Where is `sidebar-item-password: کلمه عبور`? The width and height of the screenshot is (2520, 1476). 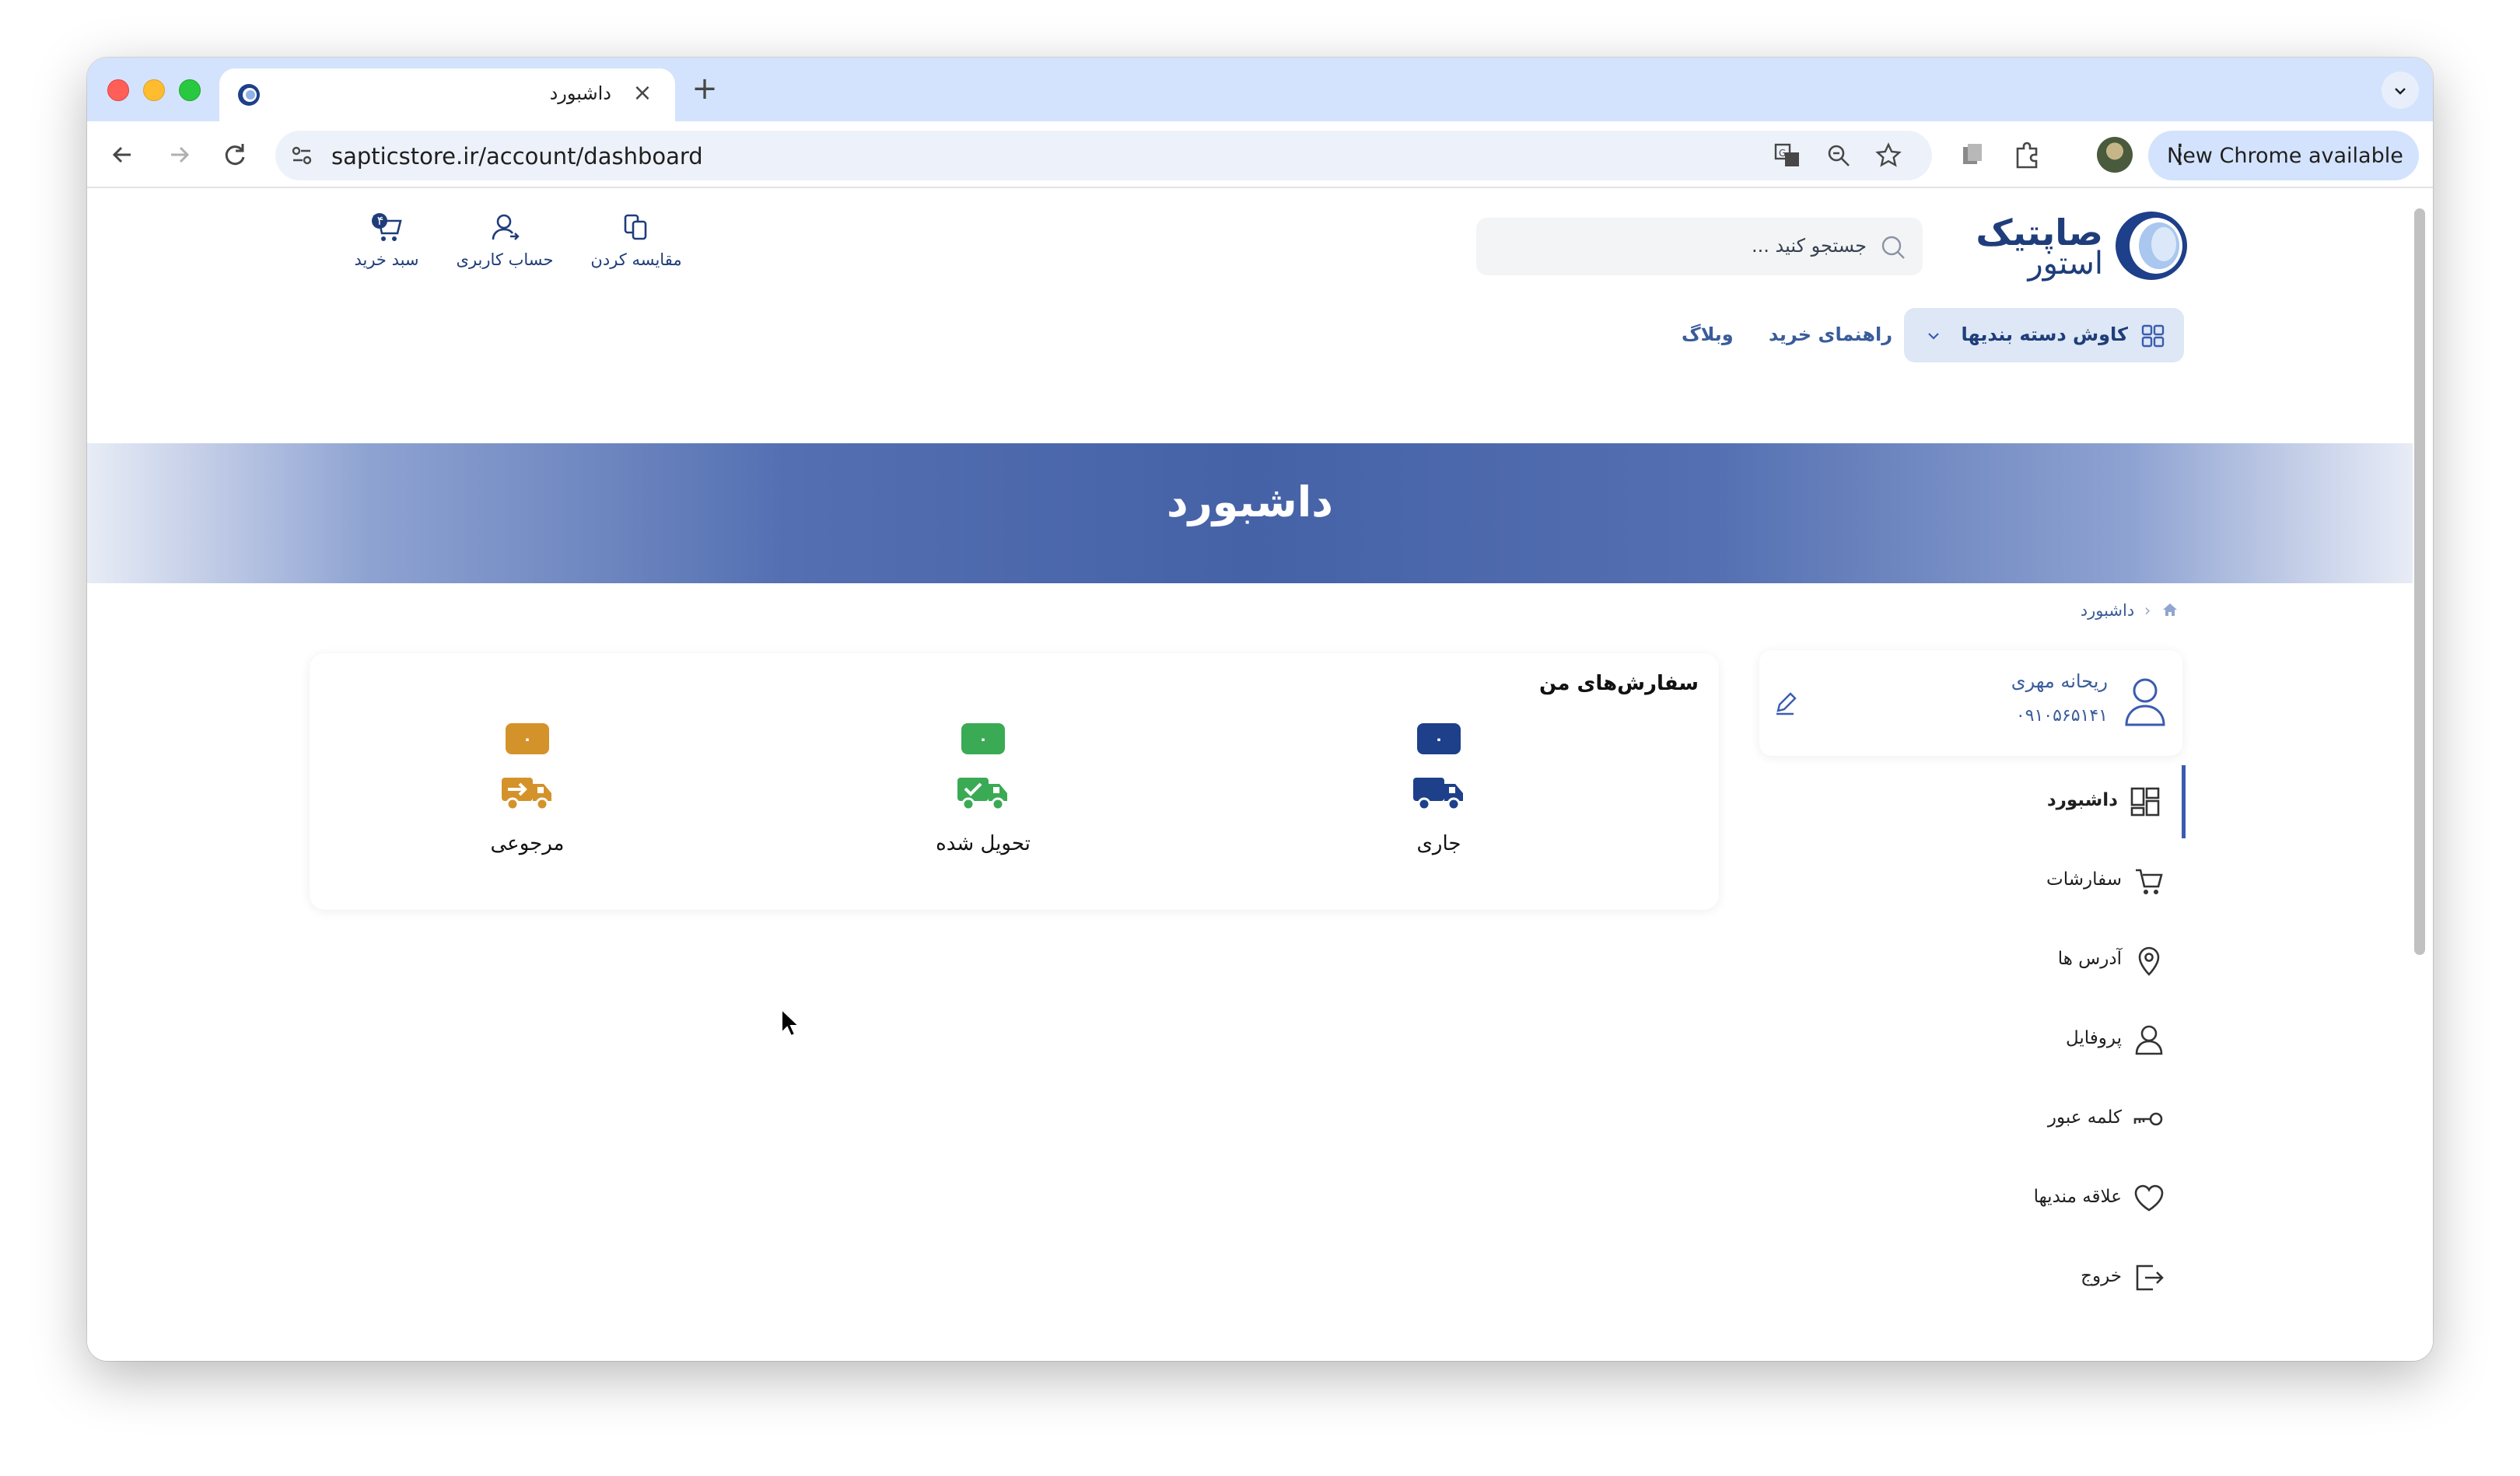
sidebar-item-password: کلمه عبور is located at coordinates (1973, 1120).